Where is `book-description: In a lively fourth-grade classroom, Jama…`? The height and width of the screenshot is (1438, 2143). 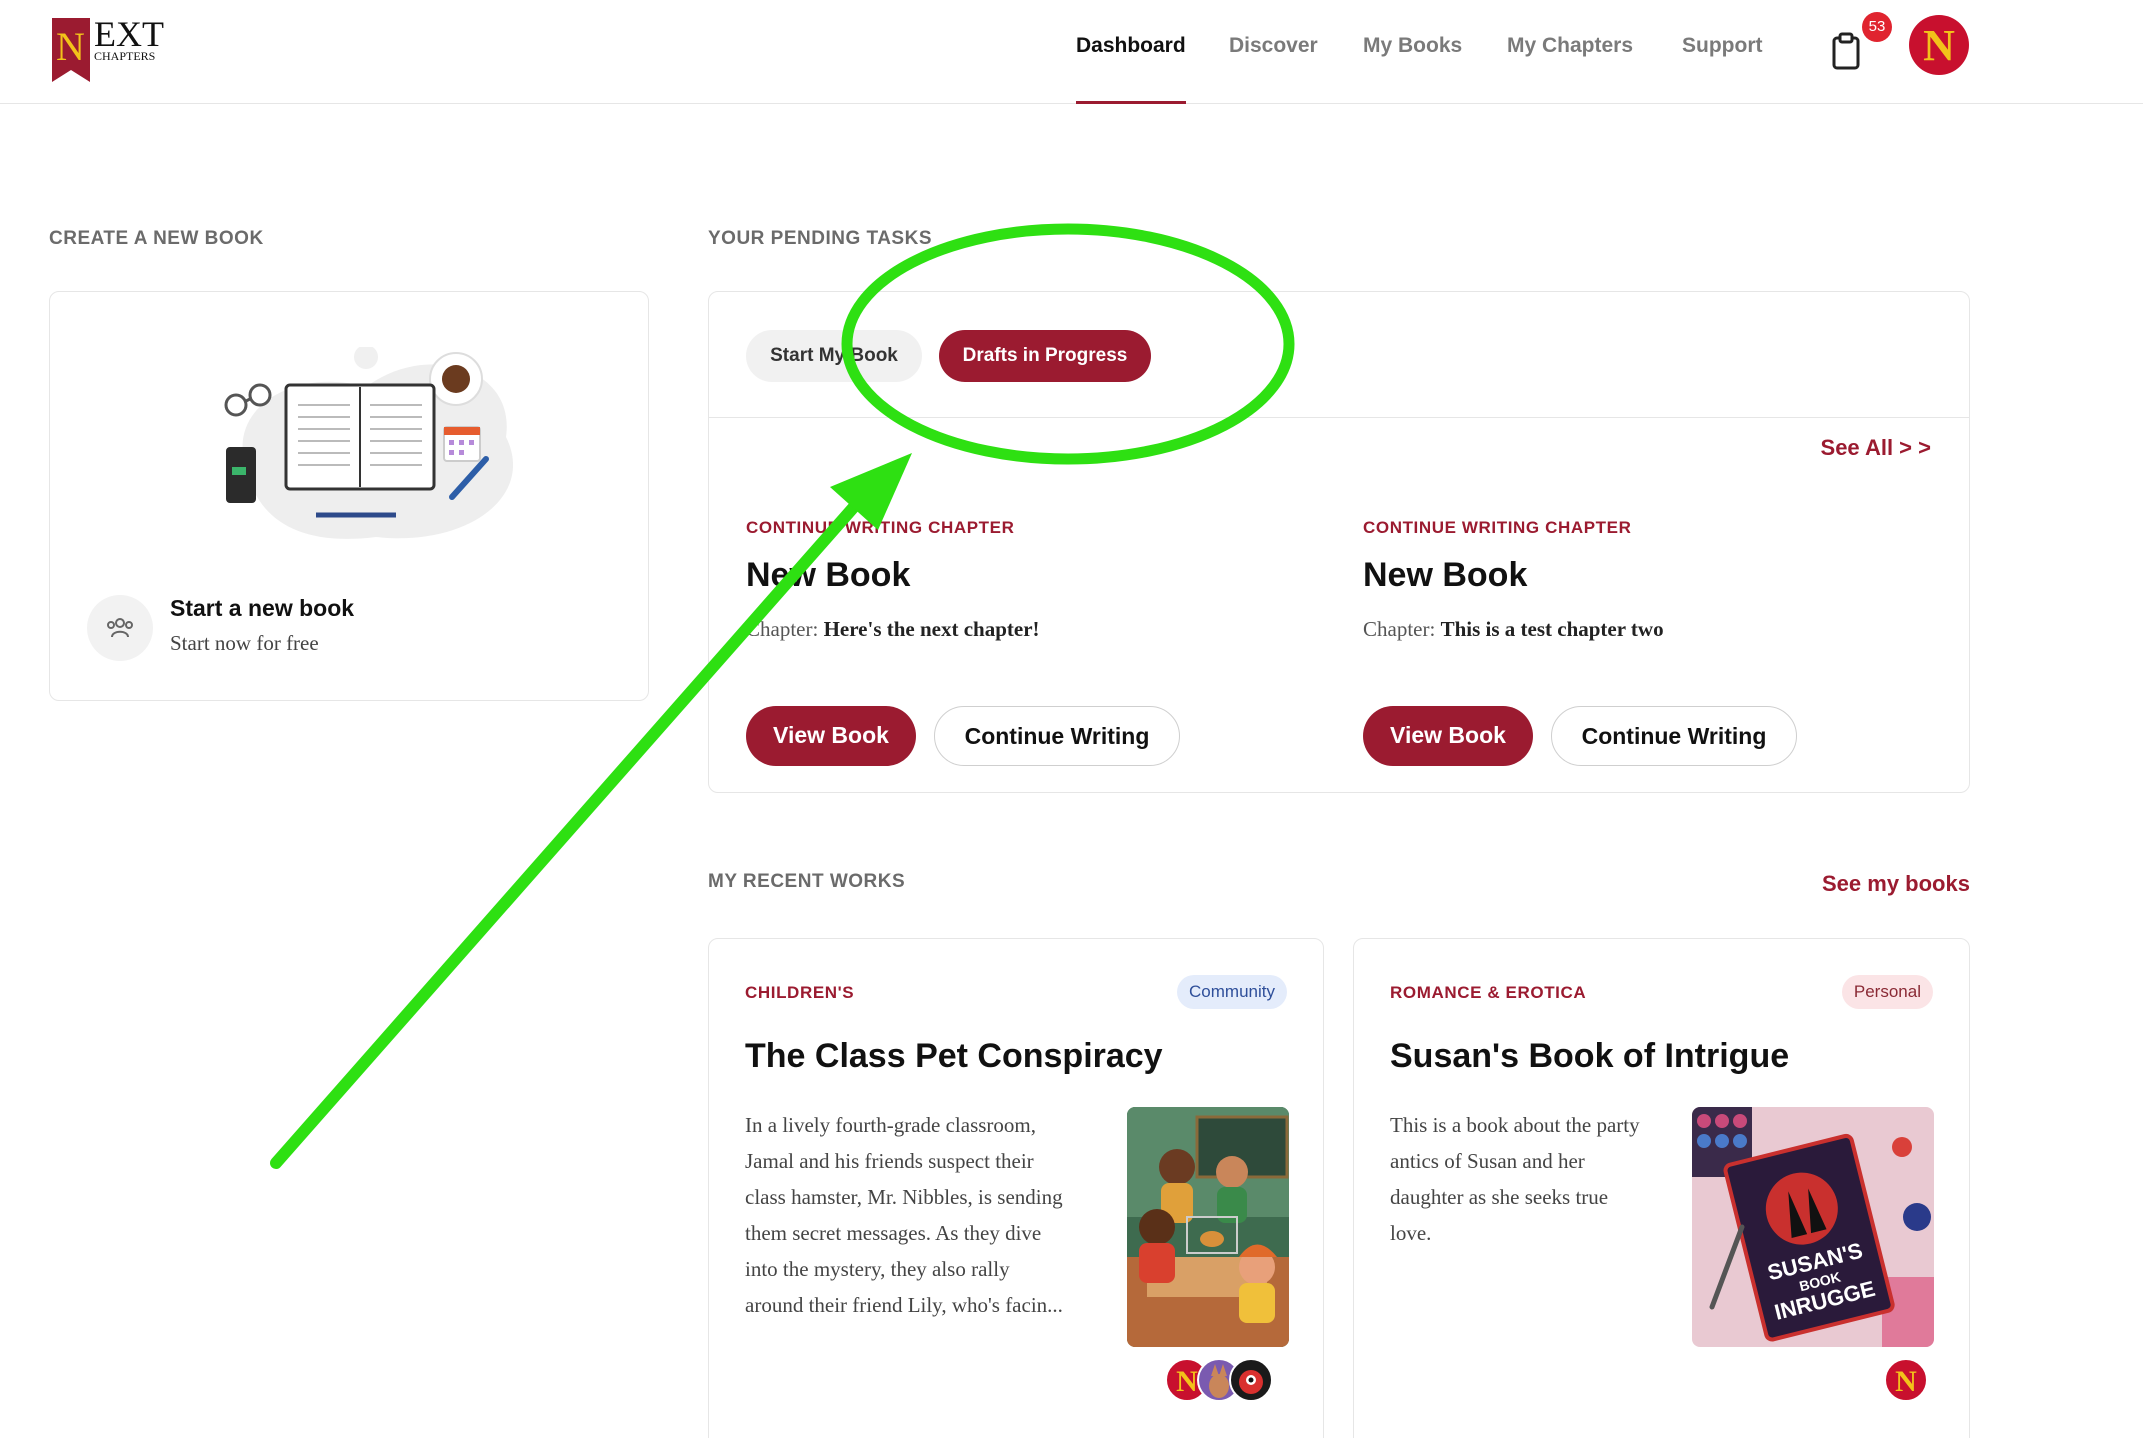 book-description: In a lively fourth-grade classroom, Jama… is located at coordinates (904, 1215).